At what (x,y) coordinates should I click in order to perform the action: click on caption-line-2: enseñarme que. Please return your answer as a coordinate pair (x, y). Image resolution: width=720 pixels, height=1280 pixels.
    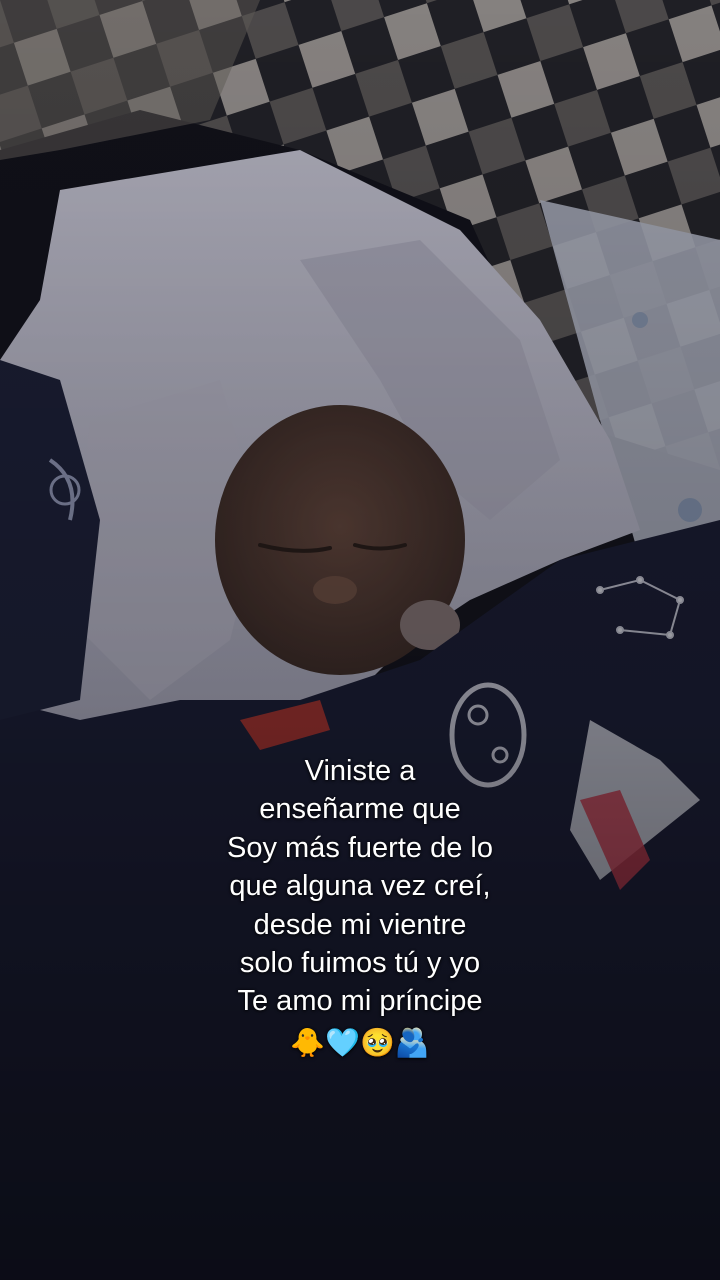
    Looking at the image, I should click on (360, 809).